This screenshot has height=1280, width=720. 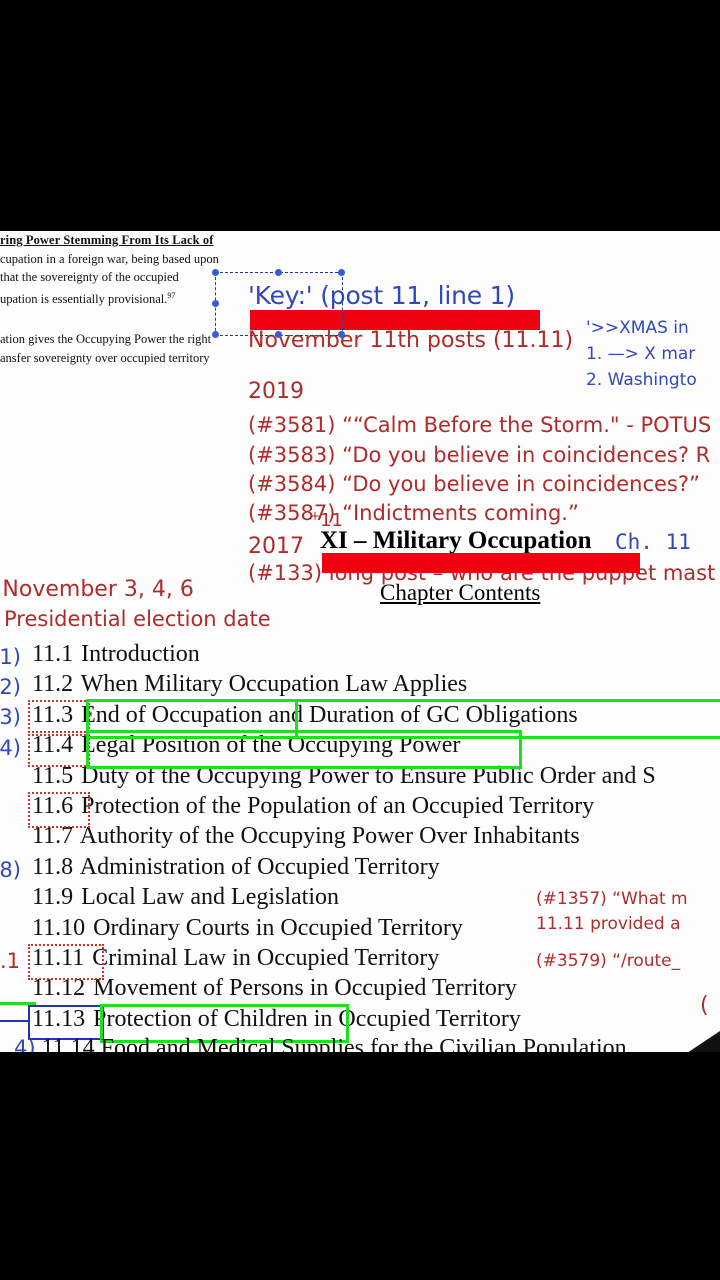 I want to click on margin-number-04: 04), so click(x=10, y=748).